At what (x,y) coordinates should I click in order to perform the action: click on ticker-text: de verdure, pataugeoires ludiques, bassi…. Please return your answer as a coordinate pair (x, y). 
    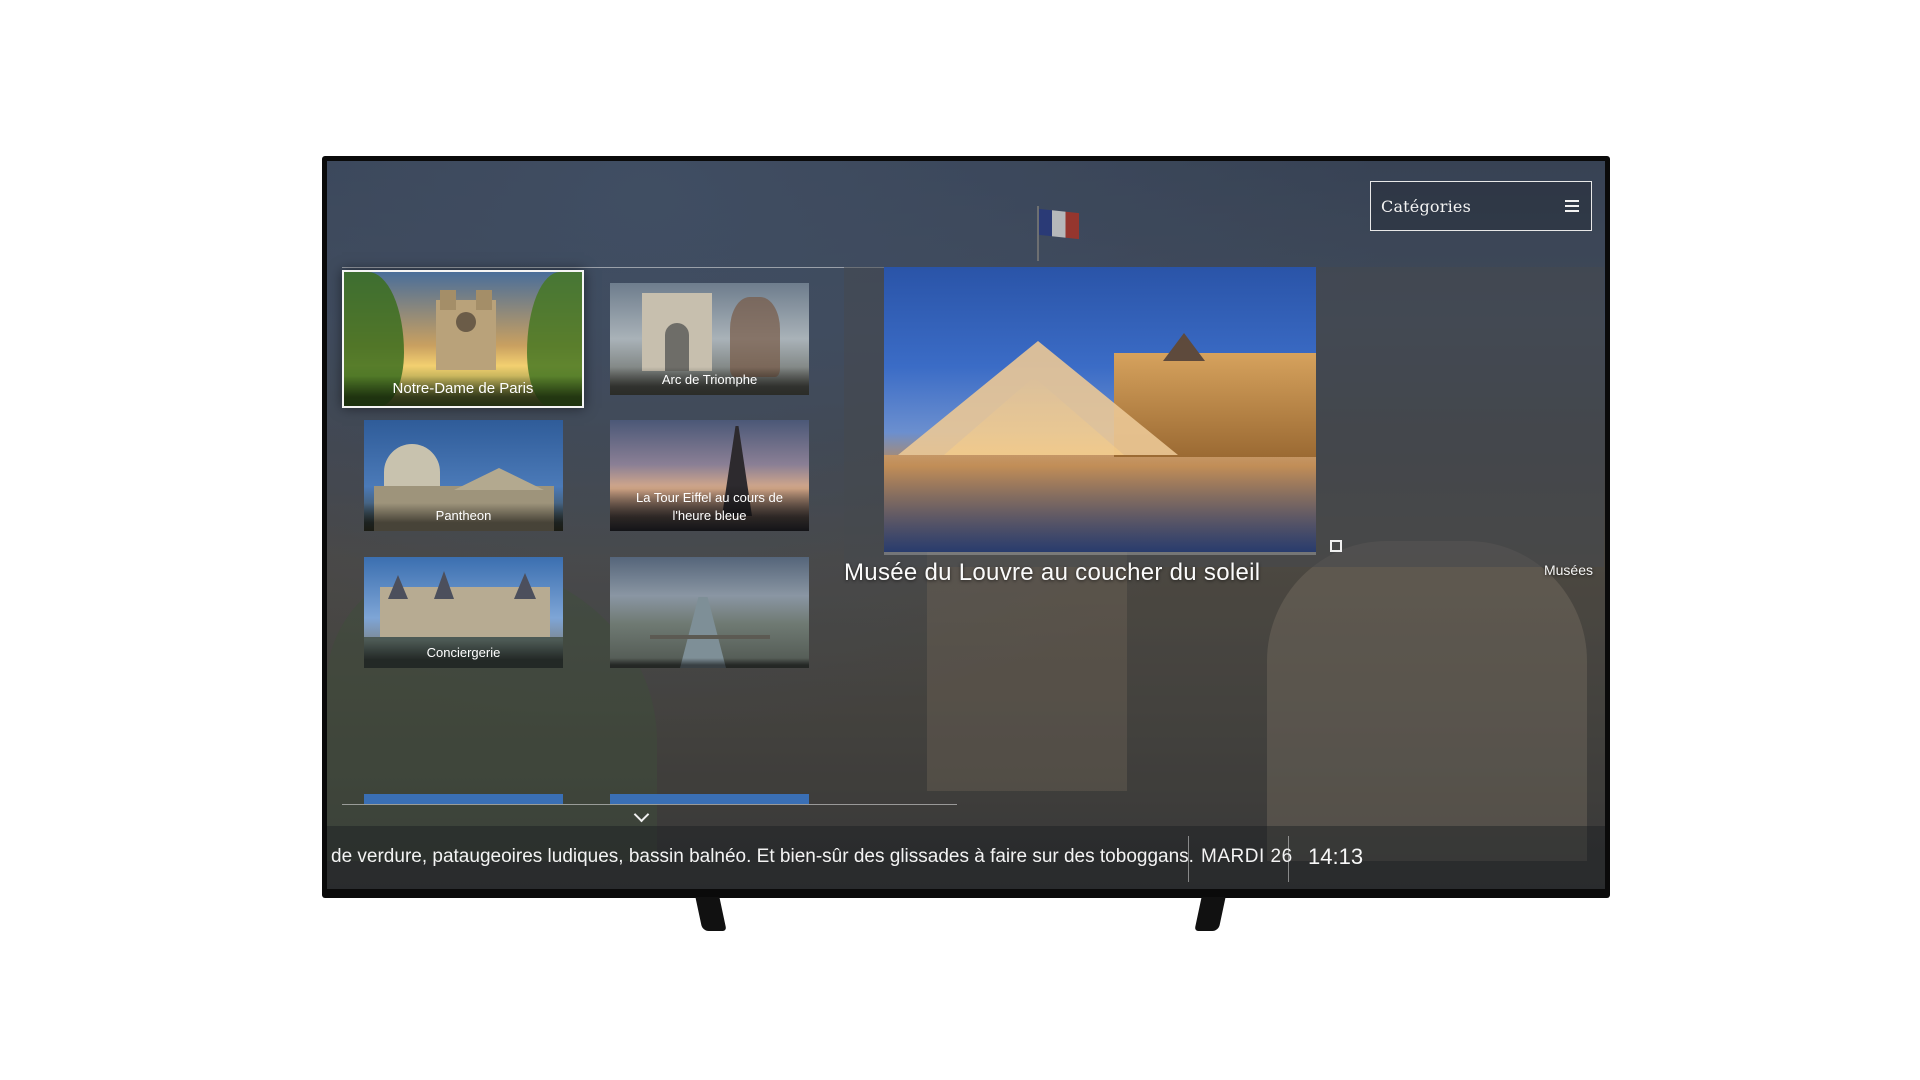
    Looking at the image, I should click on (762, 856).